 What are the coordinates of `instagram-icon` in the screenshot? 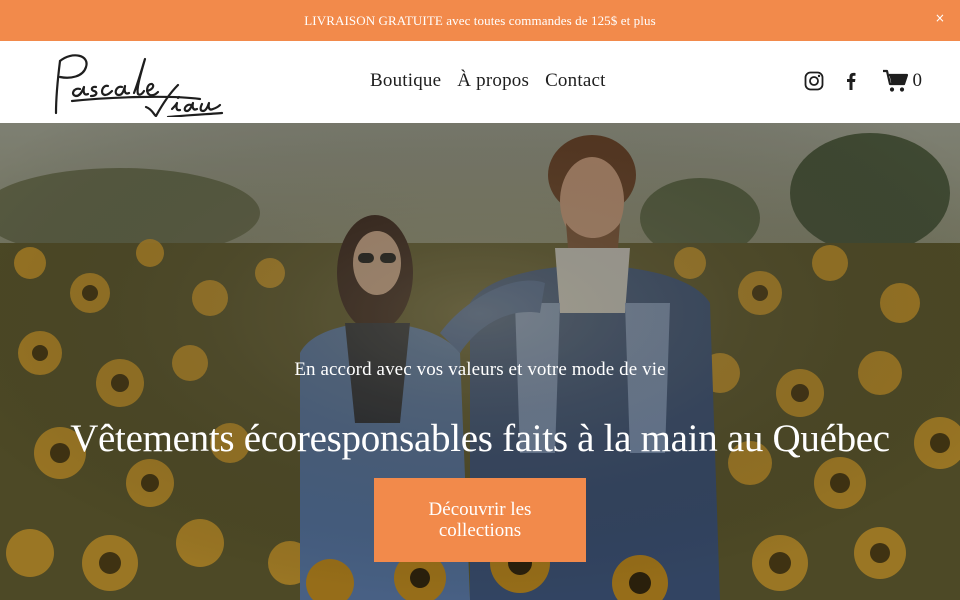 It's located at (814, 81).